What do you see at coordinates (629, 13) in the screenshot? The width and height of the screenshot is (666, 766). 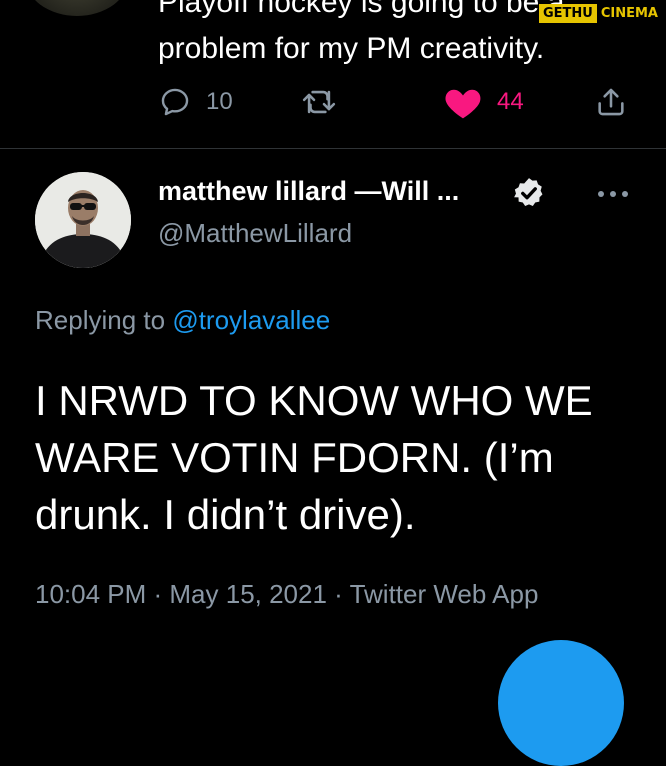 I see `watermark-part2: CINEMA` at bounding box center [629, 13].